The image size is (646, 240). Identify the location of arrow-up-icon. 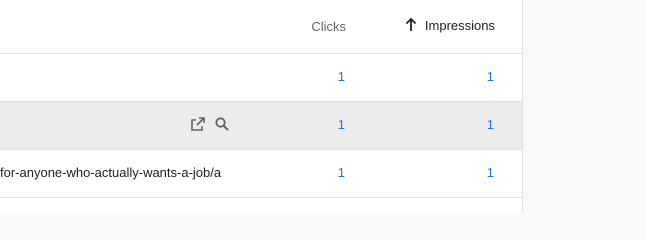
(411, 25).